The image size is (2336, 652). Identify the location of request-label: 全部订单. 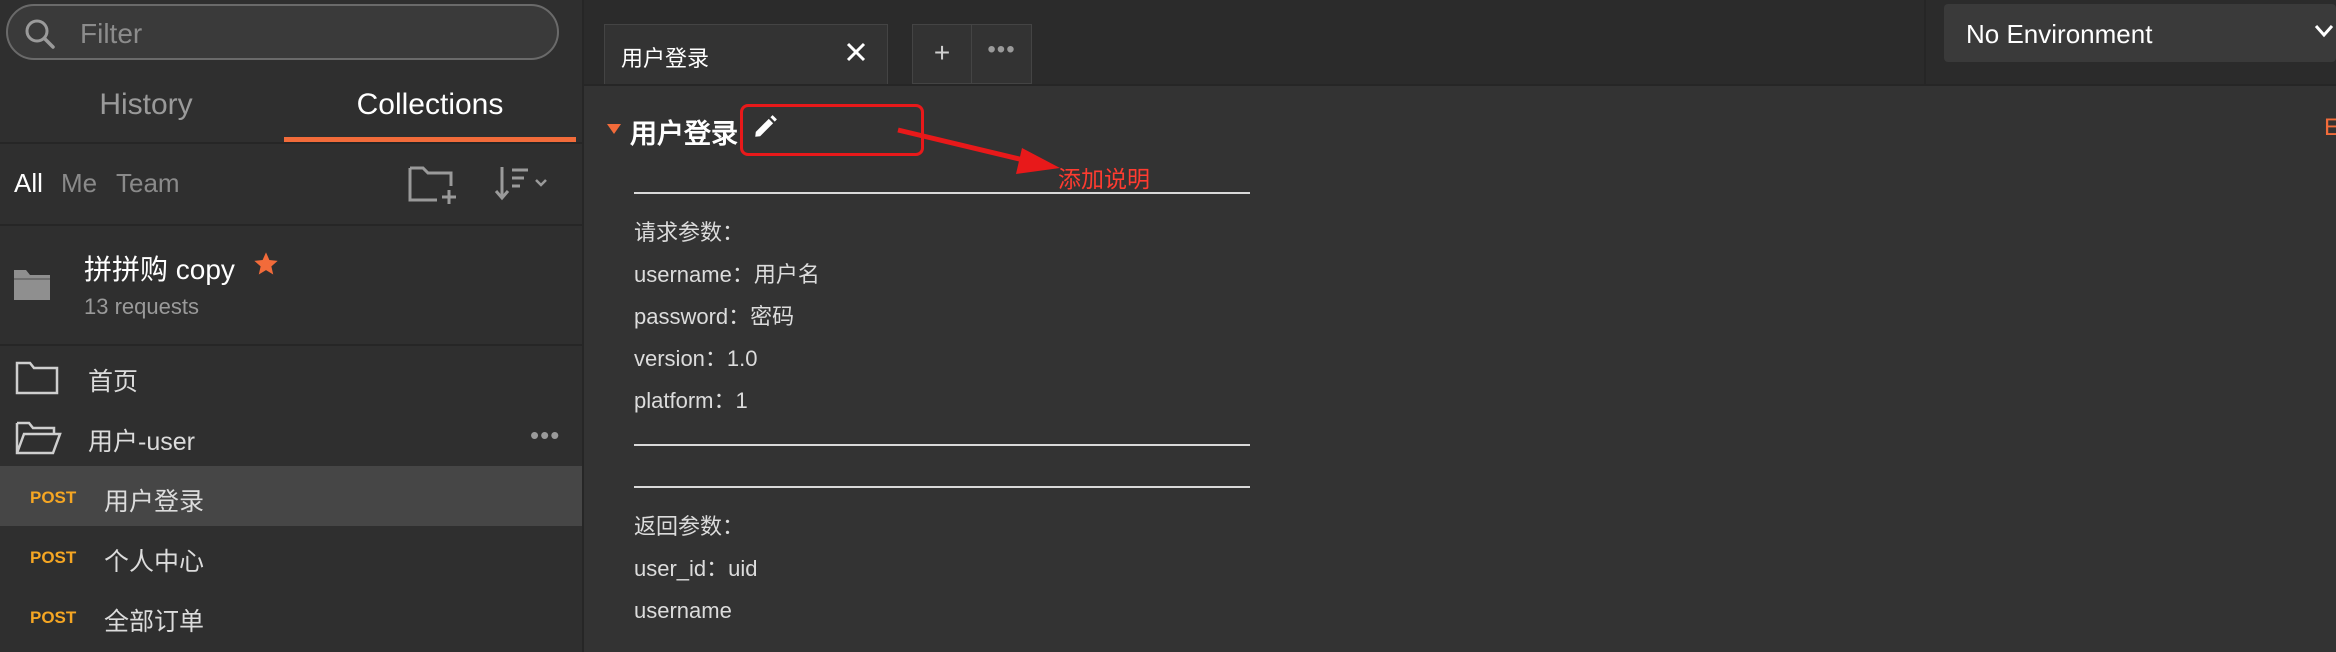
(154, 622).